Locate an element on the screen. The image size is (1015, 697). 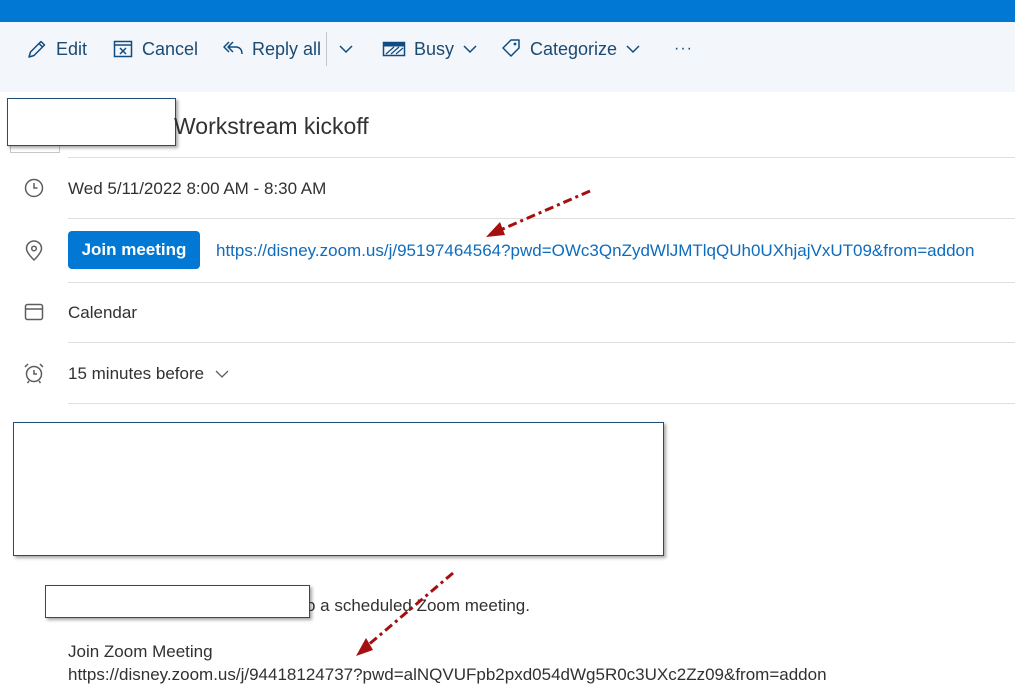
reminder-label: 15 minutes before is located at coordinates (136, 373).